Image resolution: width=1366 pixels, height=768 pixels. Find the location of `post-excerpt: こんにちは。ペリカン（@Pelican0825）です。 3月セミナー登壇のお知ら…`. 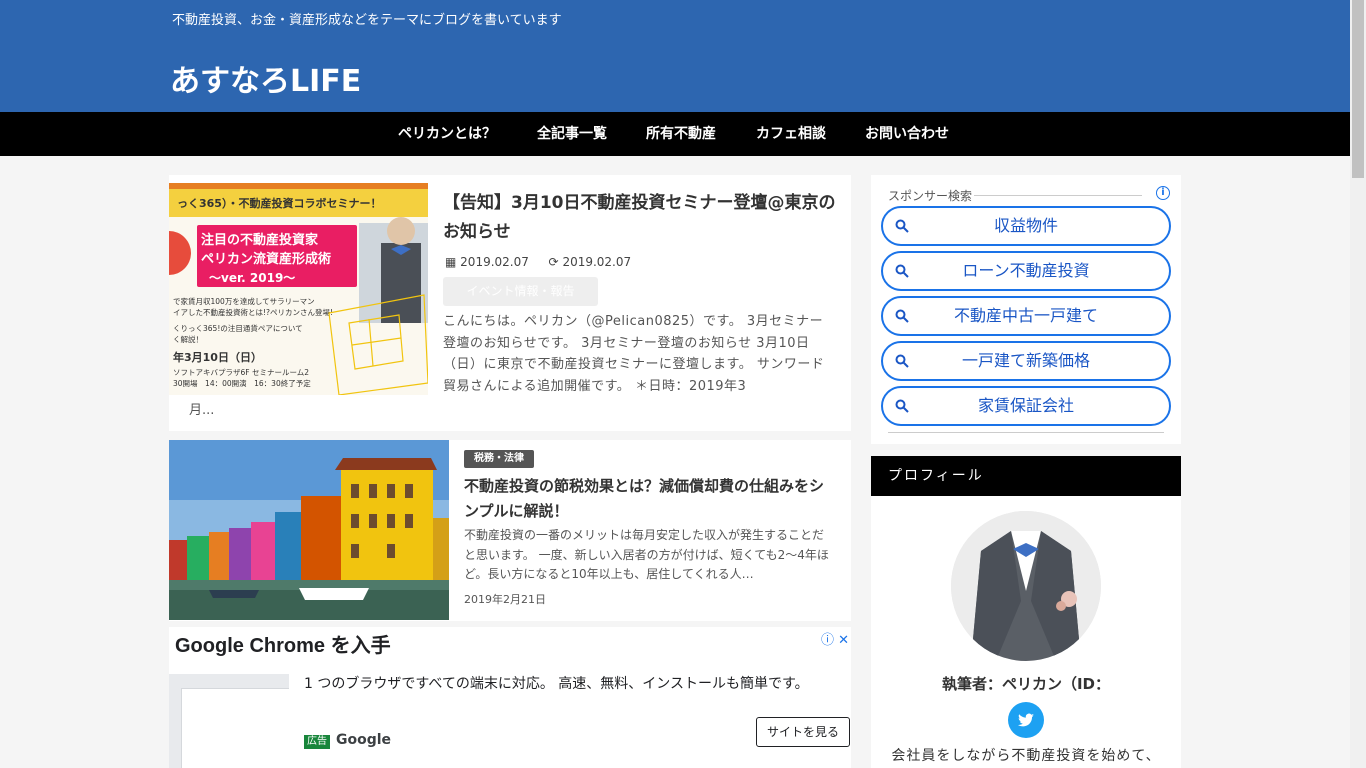

post-excerpt: こんにちは。ペリカン（@Pelican0825）です。 3月セミナー登壇のお知ら… is located at coordinates (634, 354).